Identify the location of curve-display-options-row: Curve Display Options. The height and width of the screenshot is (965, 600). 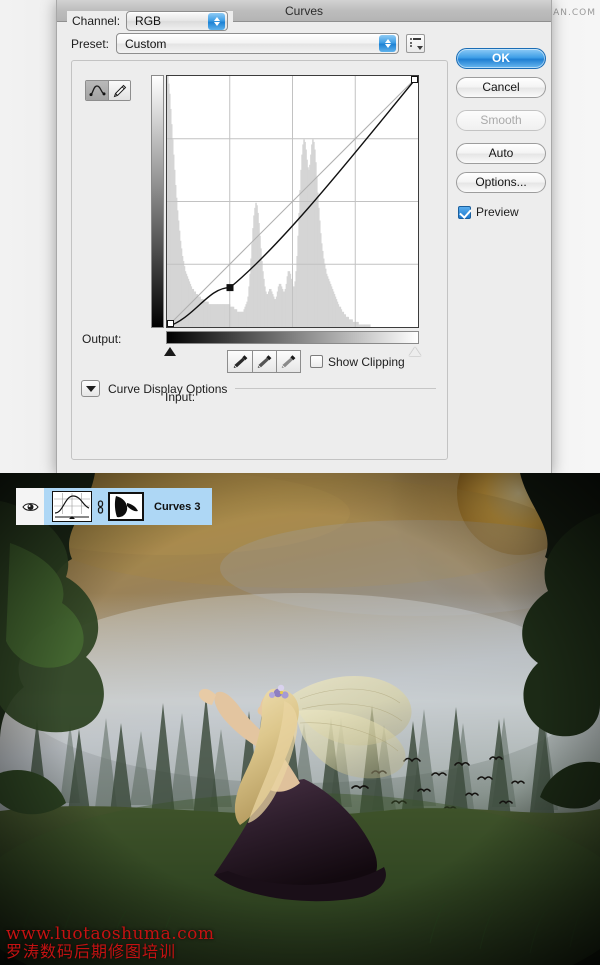
(258, 388).